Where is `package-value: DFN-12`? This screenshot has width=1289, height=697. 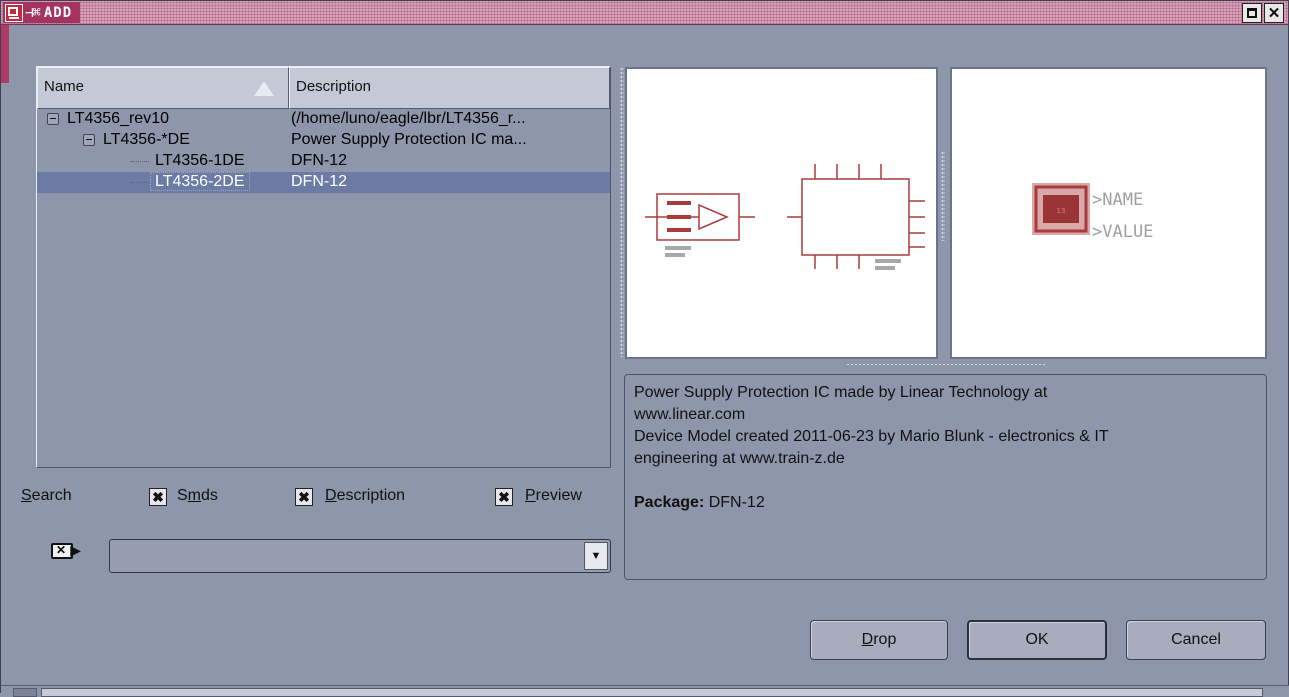 package-value: DFN-12 is located at coordinates (734, 502).